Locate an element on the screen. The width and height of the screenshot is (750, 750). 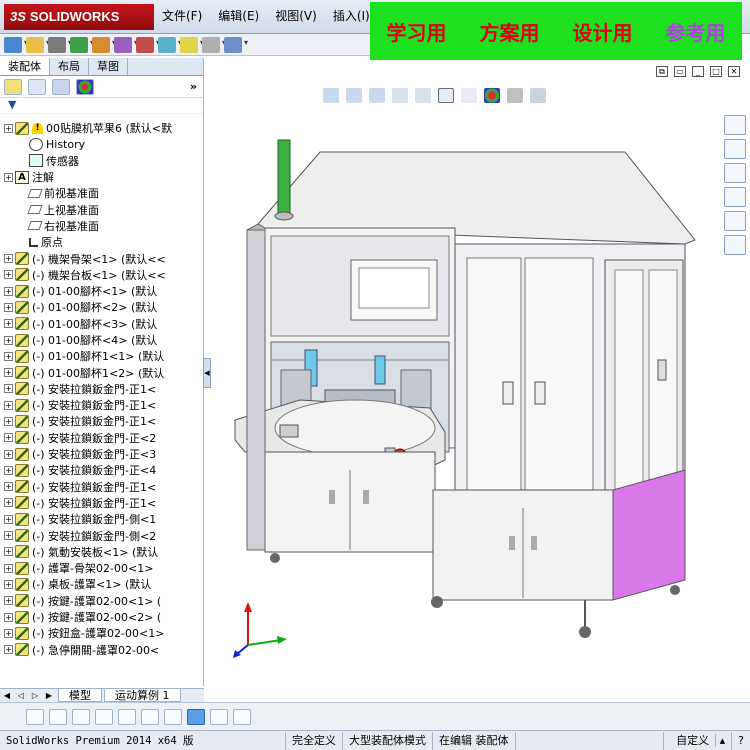
table-icon is located at coordinates (104, 716).